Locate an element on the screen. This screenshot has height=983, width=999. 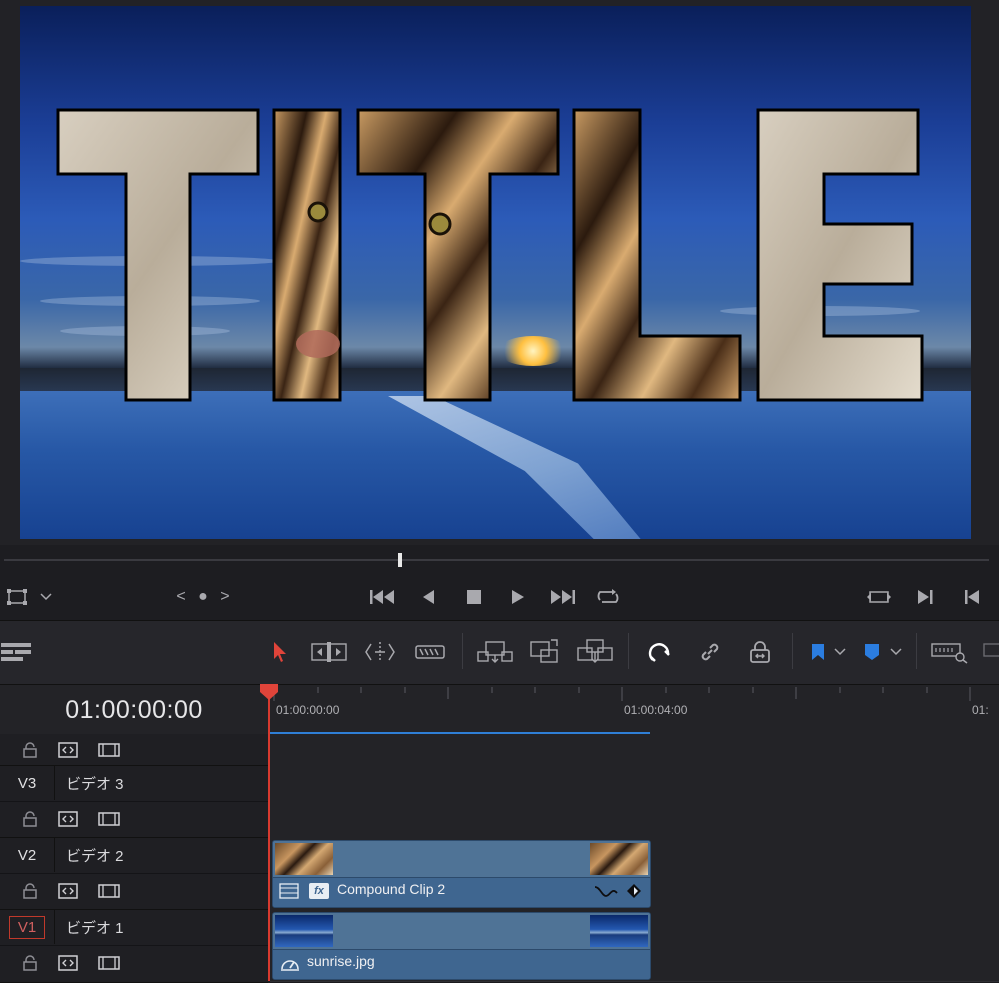
track-name: ビデオ 1 is located at coordinates (95, 927).